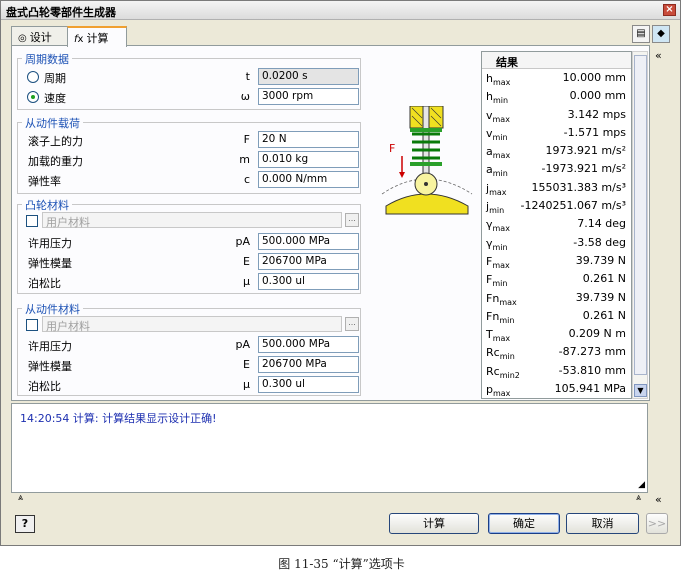 The height and width of the screenshot is (575, 683). What do you see at coordinates (640, 215) in the screenshot?
I see `results-scroll-thumb` at bounding box center [640, 215].